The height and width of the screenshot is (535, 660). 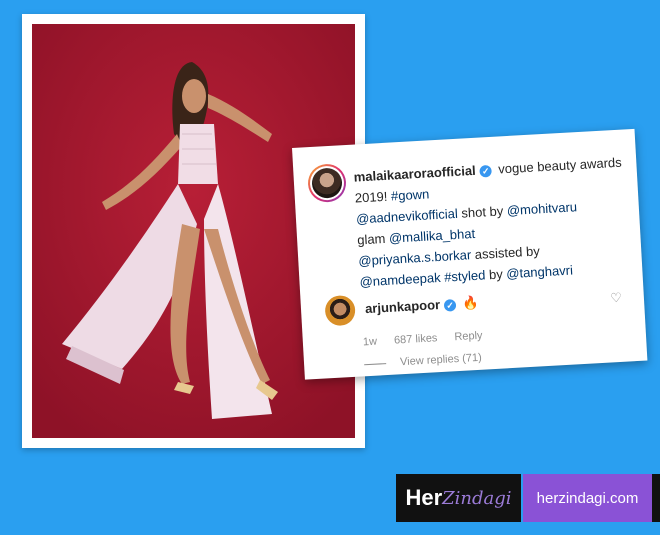 What do you see at coordinates (587, 498) in the screenshot?
I see `logo-site: herzindagi.com` at bounding box center [587, 498].